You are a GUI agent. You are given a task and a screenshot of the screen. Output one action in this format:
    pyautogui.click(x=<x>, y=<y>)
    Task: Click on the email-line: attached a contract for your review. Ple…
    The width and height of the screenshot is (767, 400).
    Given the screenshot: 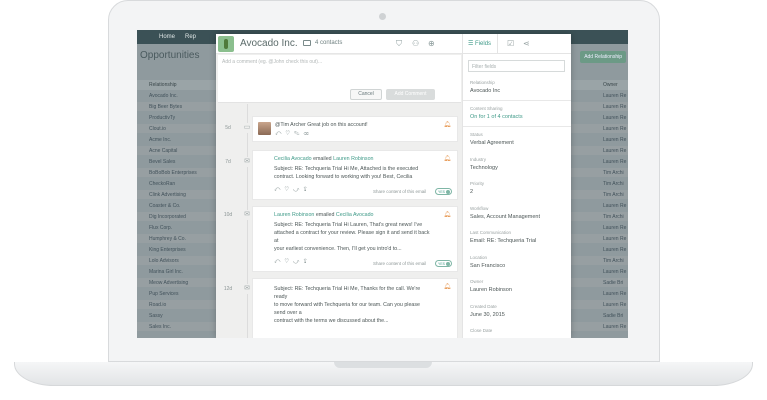 What is the action you would take?
    pyautogui.click(x=352, y=233)
    